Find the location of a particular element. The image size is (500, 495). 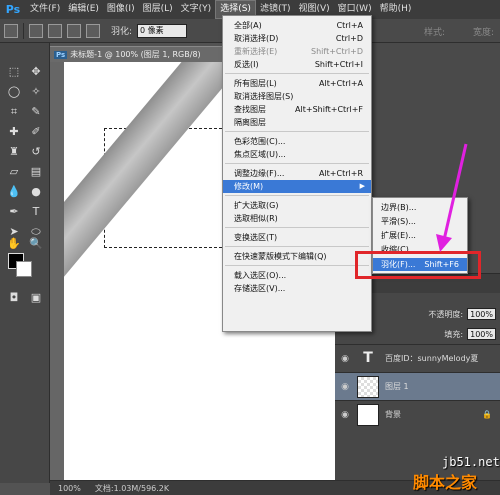

document-size: 文档:1.03M/596.2K is located at coordinates (132, 488).